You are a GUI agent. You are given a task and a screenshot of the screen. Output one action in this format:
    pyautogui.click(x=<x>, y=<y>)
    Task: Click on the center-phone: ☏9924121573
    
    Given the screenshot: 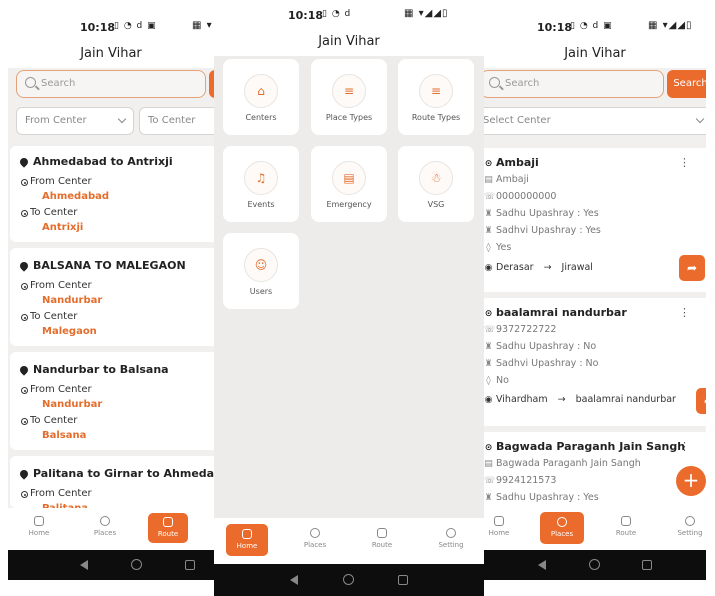 What is the action you would take?
    pyautogui.click(x=520, y=480)
    